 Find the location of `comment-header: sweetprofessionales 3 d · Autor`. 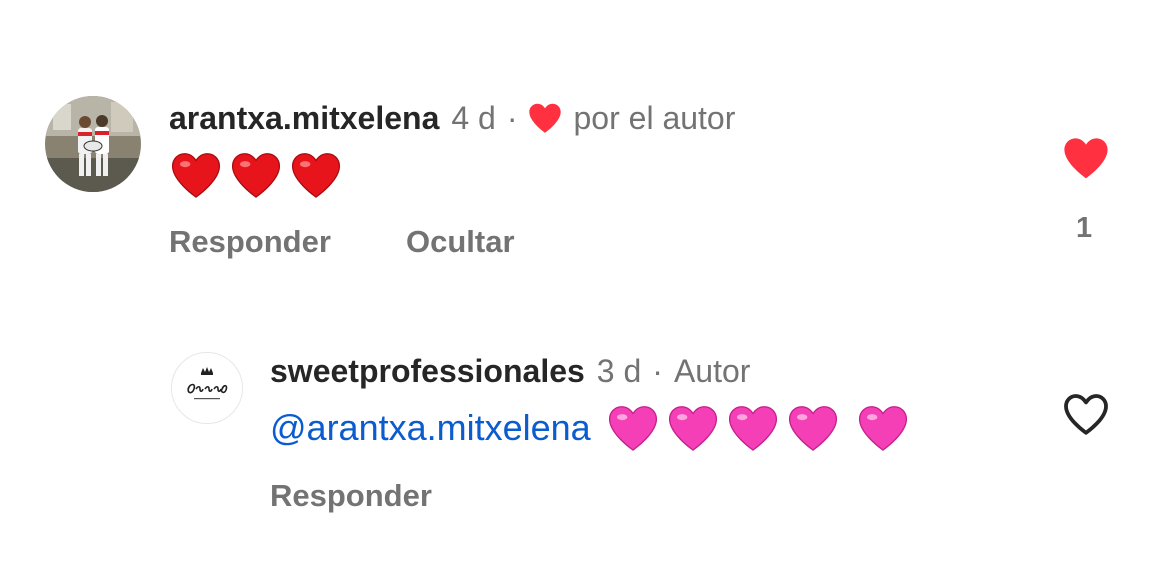

comment-header: sweetprofessionales 3 d · Autor is located at coordinates (510, 371).